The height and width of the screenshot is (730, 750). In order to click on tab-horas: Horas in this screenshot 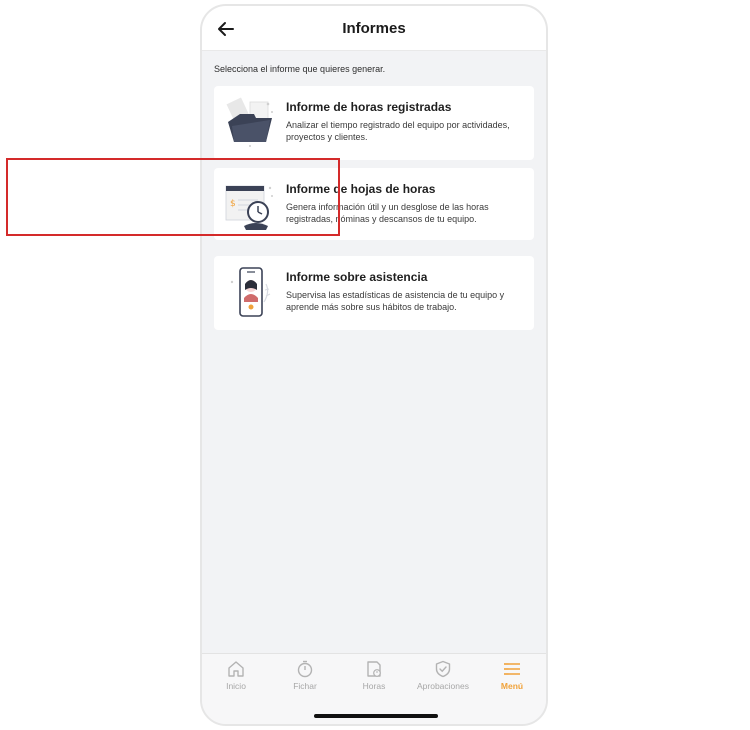, I will do `click(374, 675)`.